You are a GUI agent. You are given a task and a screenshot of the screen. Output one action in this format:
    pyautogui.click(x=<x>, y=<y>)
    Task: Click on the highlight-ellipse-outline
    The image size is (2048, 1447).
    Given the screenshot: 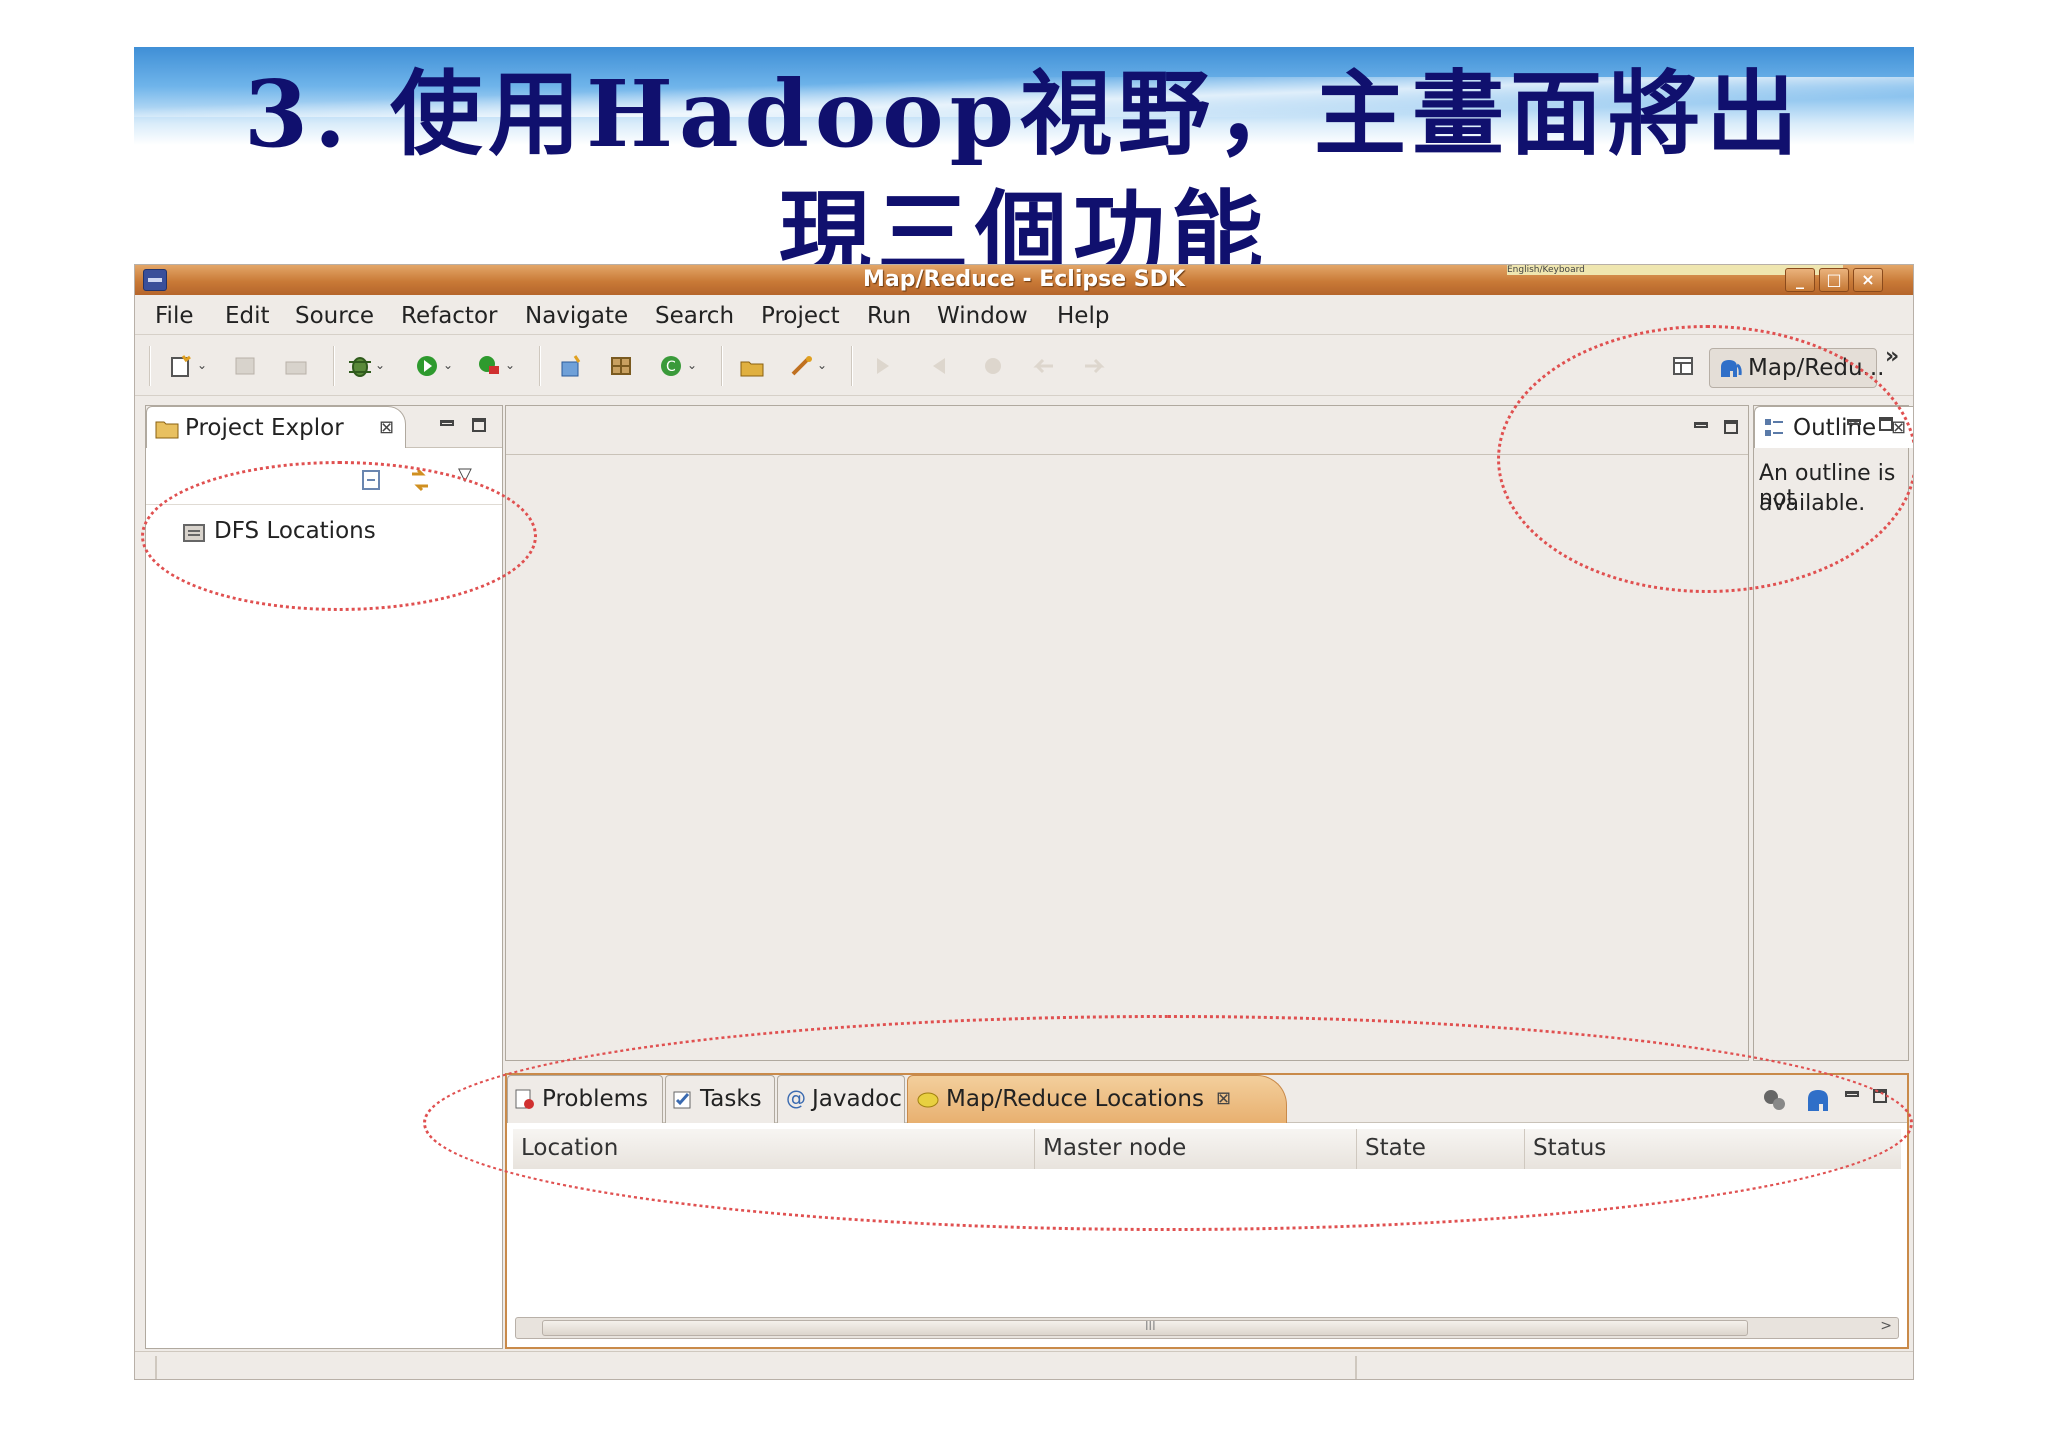 What is the action you would take?
    pyautogui.click(x=1705, y=459)
    